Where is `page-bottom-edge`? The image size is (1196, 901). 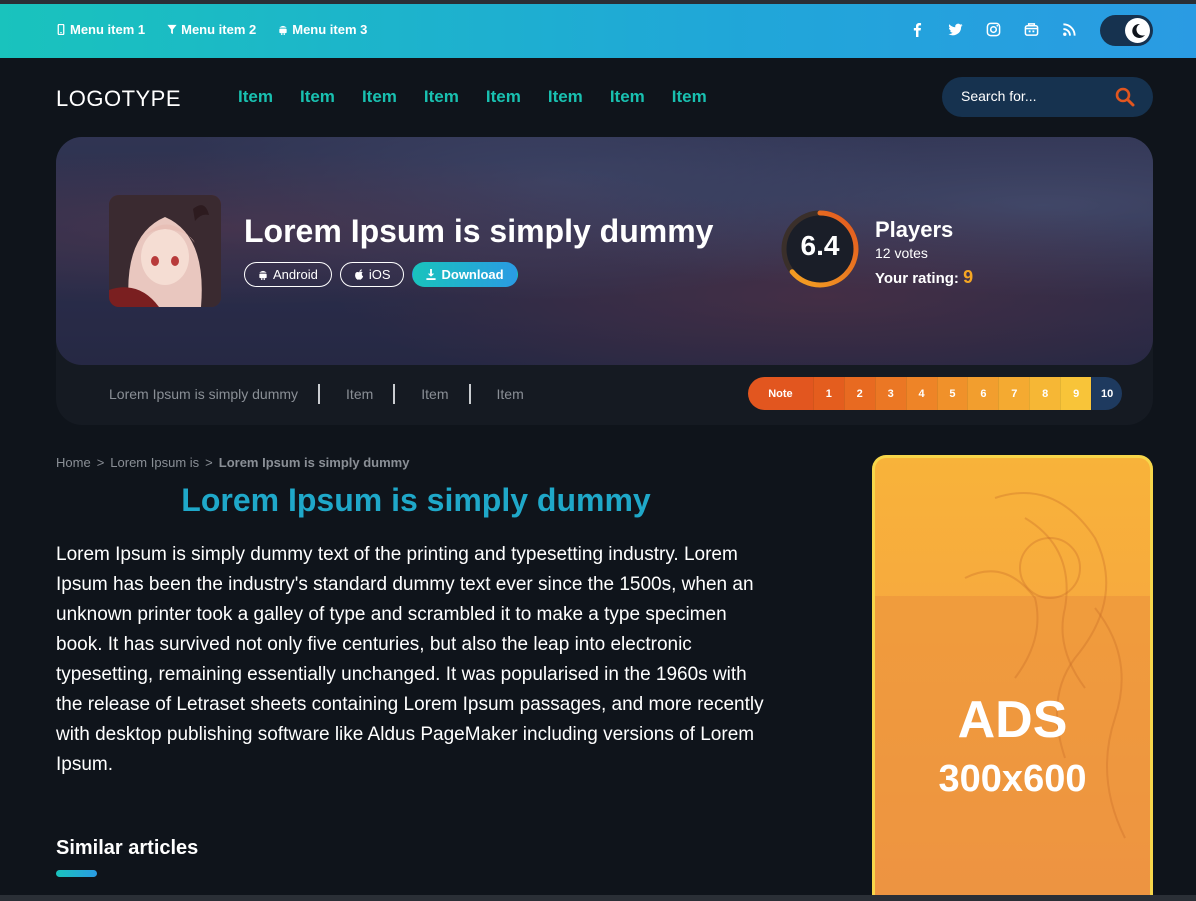 page-bottom-edge is located at coordinates (598, 898).